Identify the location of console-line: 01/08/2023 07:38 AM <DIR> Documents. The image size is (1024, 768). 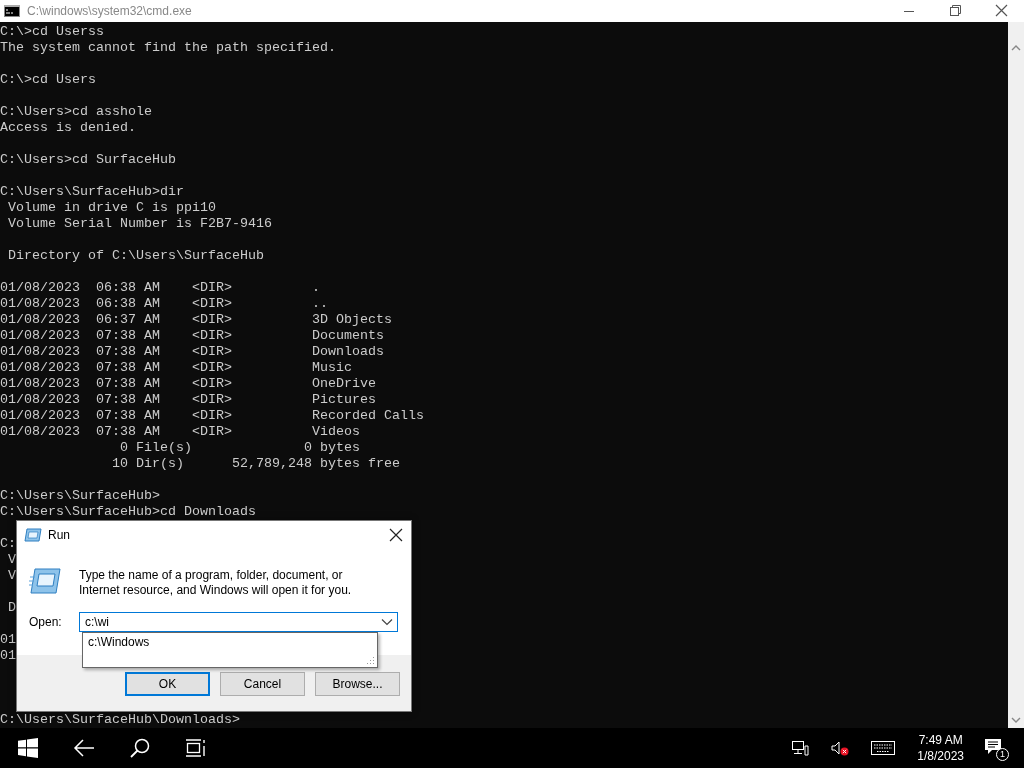
(192, 336).